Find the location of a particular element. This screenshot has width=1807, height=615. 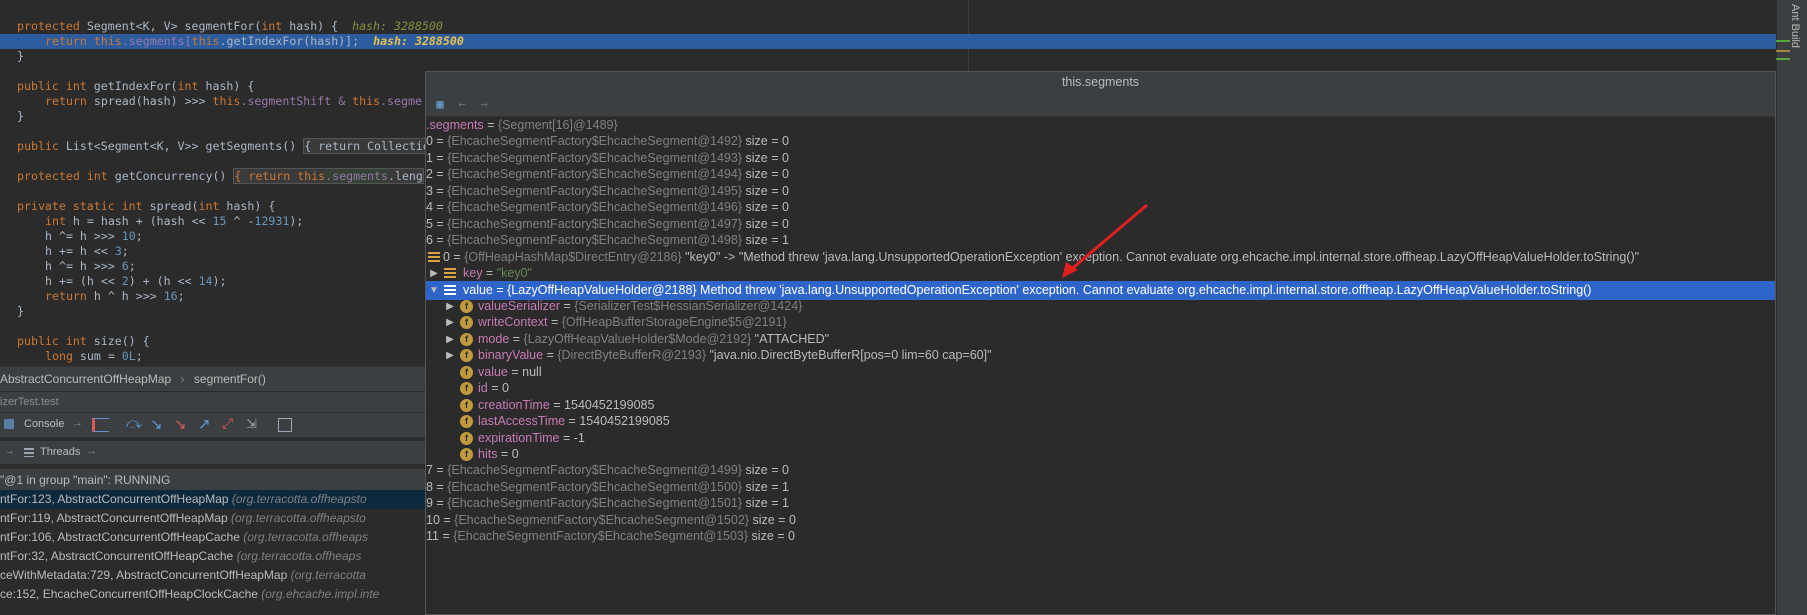

thread-selector: "@1 in group "main": RUNNING is located at coordinates (213, 479).